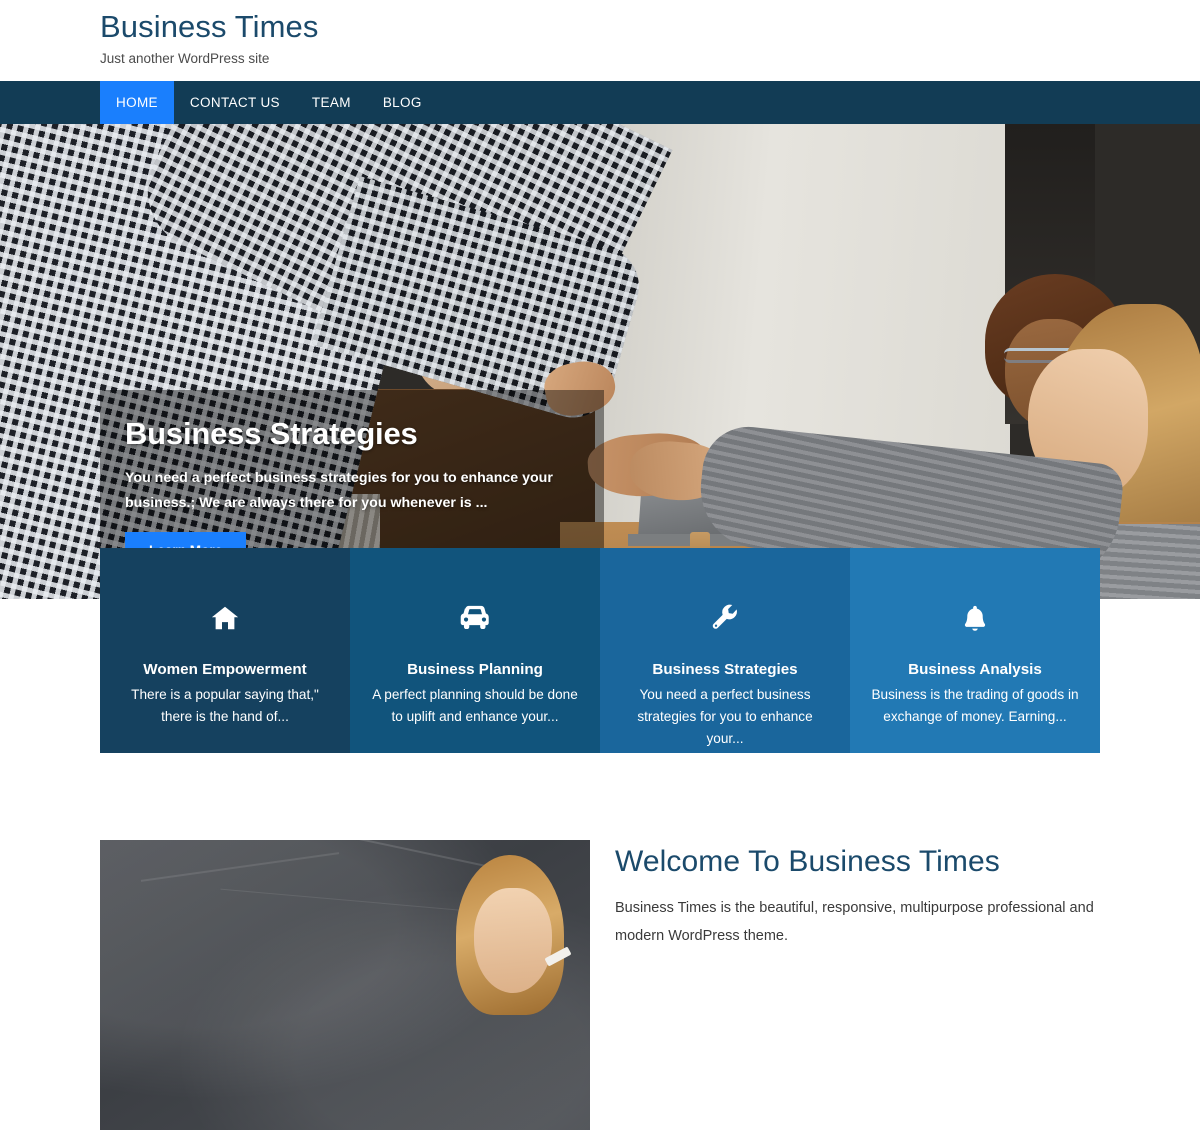 This screenshot has width=1200, height=1130. I want to click on nav-item-contact-us: CONTACT US, so click(235, 102).